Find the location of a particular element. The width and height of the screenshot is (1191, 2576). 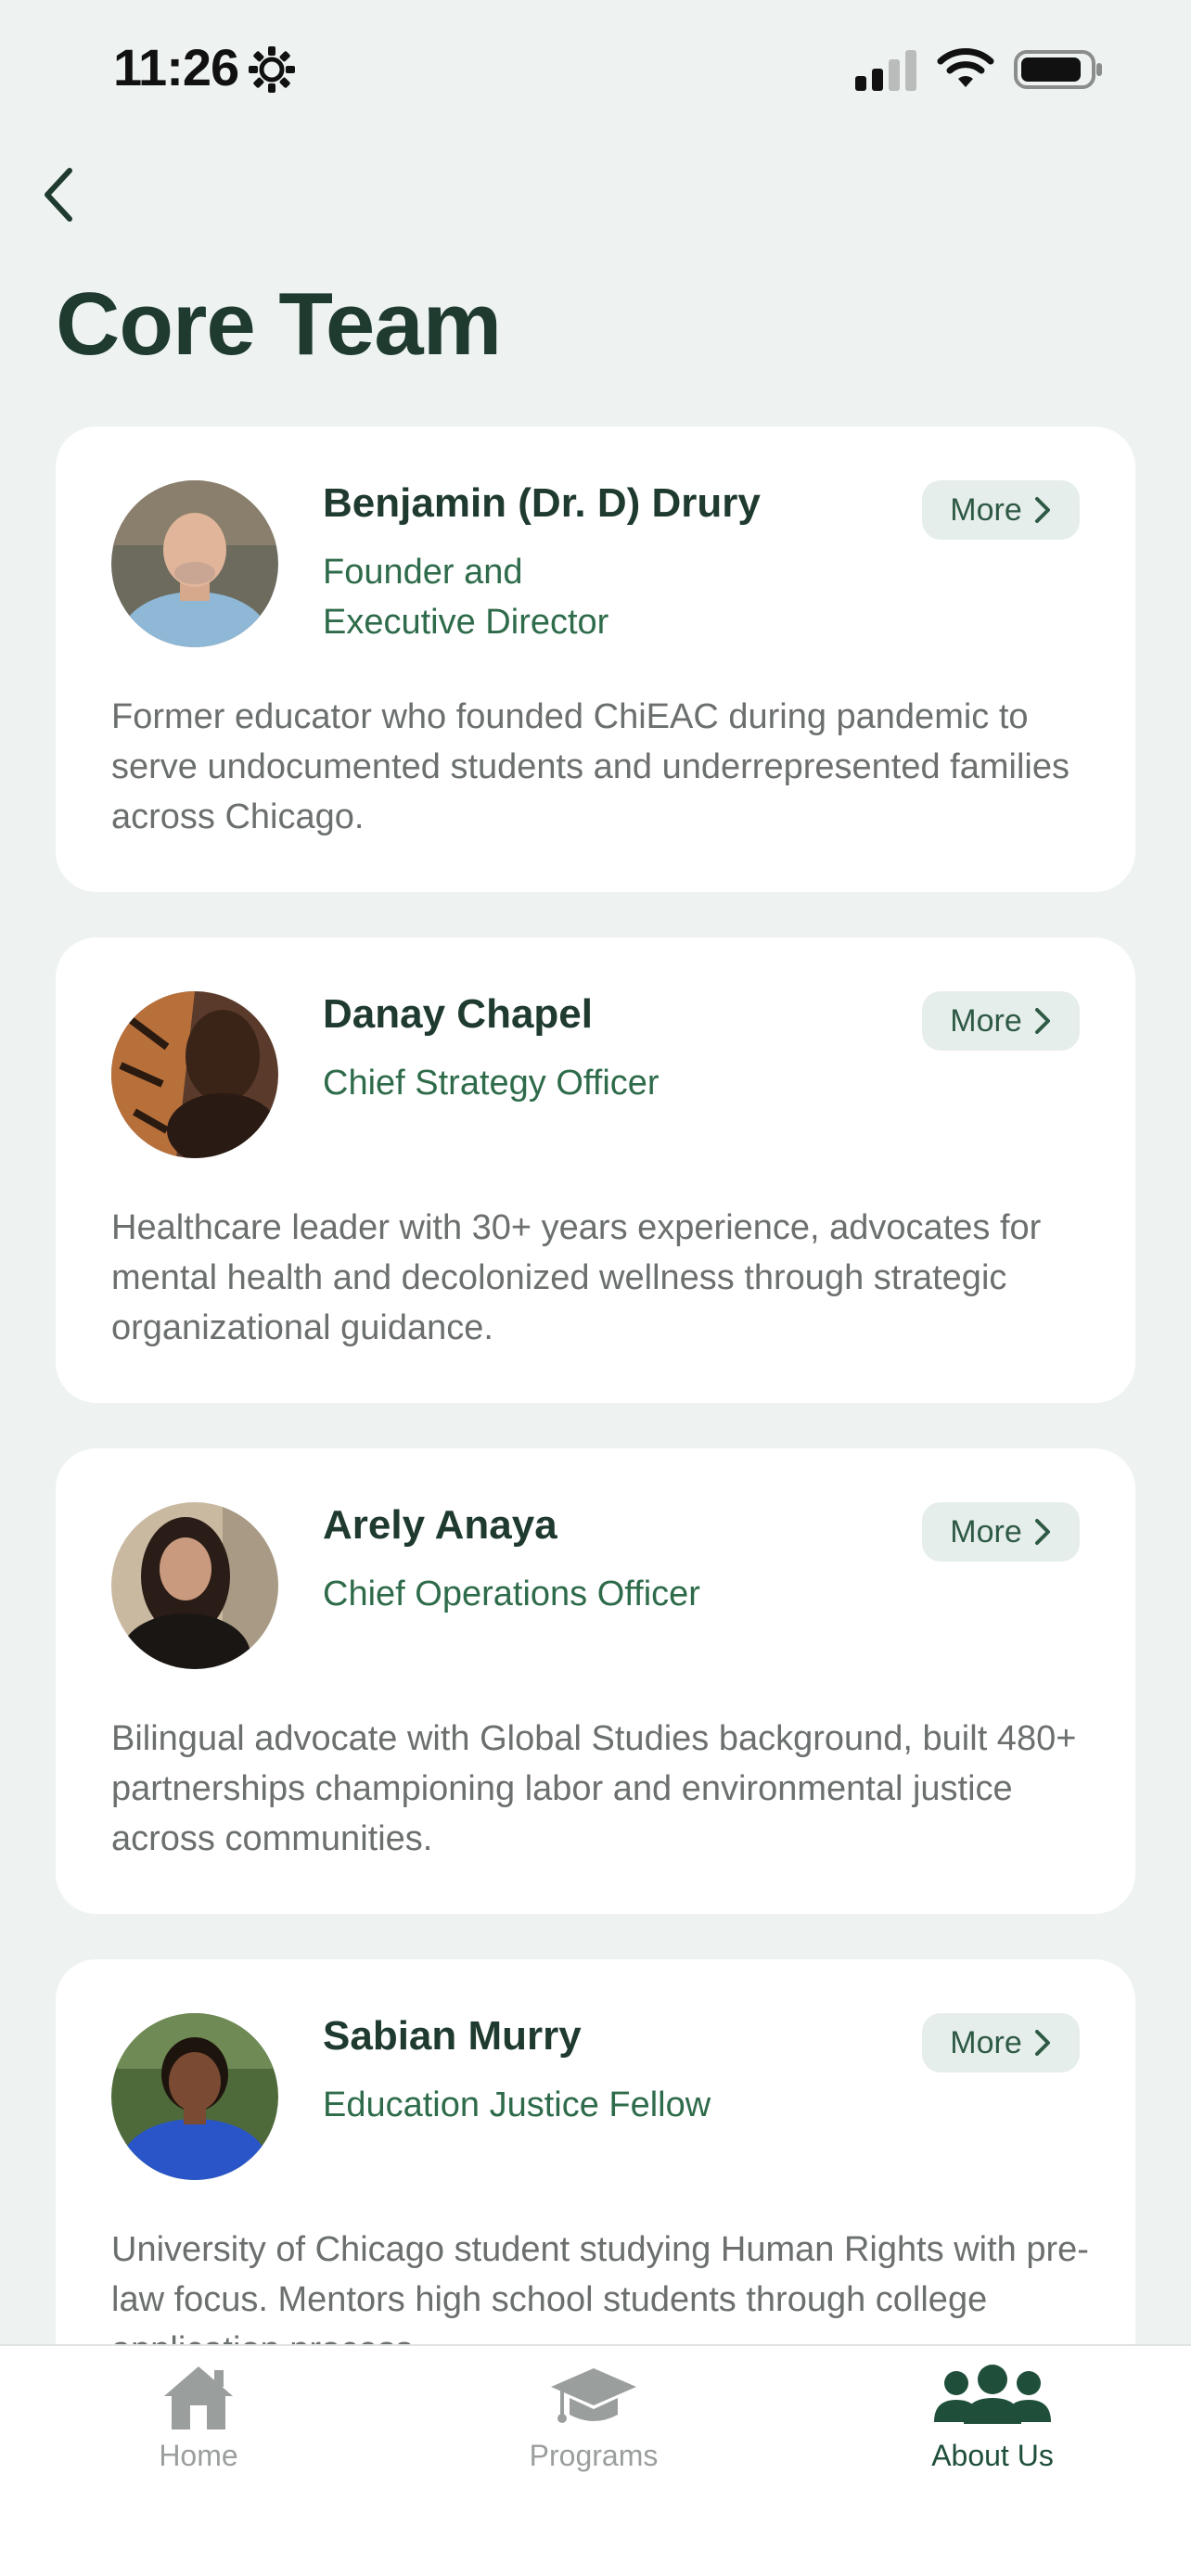

tab-about-us: About Us is located at coordinates (992, 2433).